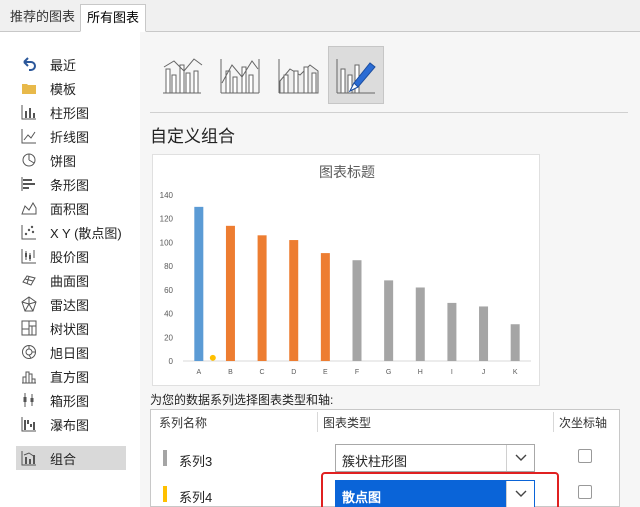  Describe the element at coordinates (168, 314) in the screenshot. I see `y-tick-label: 40` at that location.